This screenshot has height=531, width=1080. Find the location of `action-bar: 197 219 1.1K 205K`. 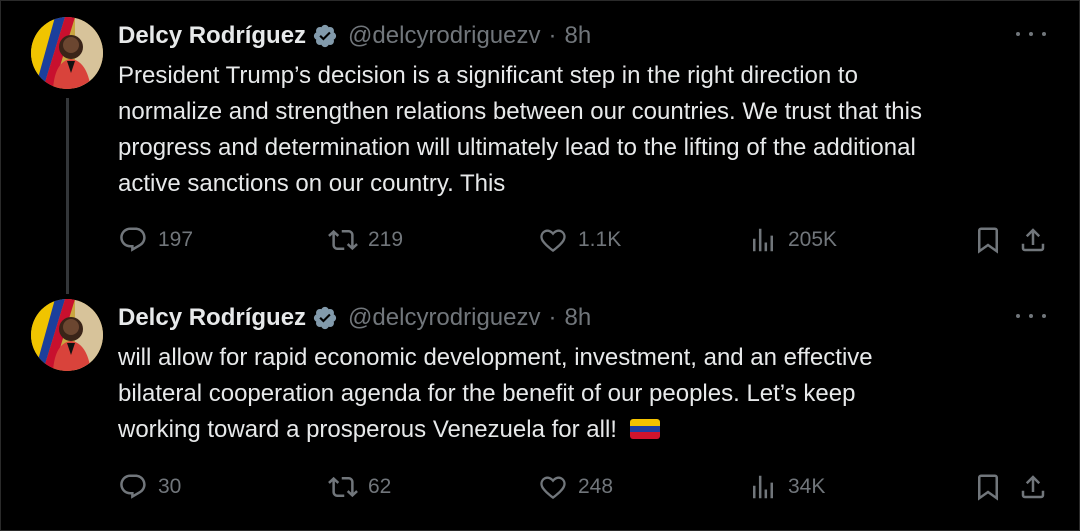

action-bar: 197 219 1.1K 205K is located at coordinates (588, 240).